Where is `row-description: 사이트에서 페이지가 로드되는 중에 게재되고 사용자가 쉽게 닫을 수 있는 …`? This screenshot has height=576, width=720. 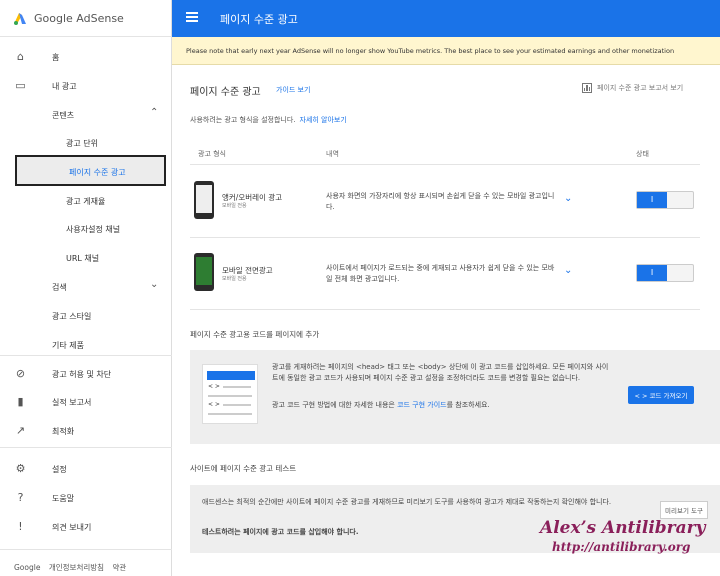
row-description: 사이트에서 페이지가 로드되는 중에 게재되고 사용자가 쉽게 닫을 수 있는 … is located at coordinates (440, 273).